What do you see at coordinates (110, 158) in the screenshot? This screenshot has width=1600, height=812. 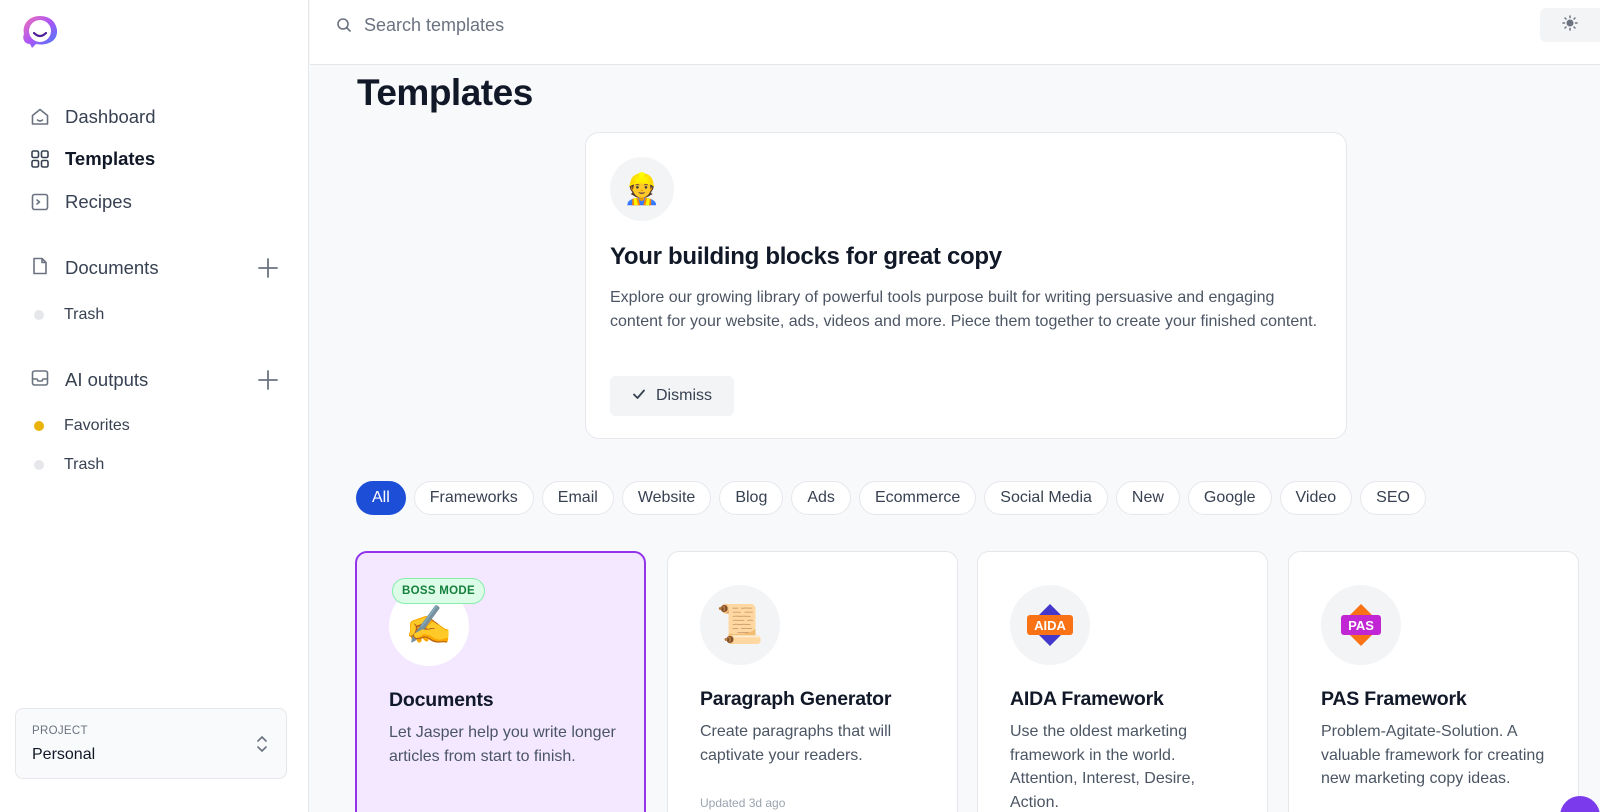 I see `sidebar-item-label: Templates` at bounding box center [110, 158].